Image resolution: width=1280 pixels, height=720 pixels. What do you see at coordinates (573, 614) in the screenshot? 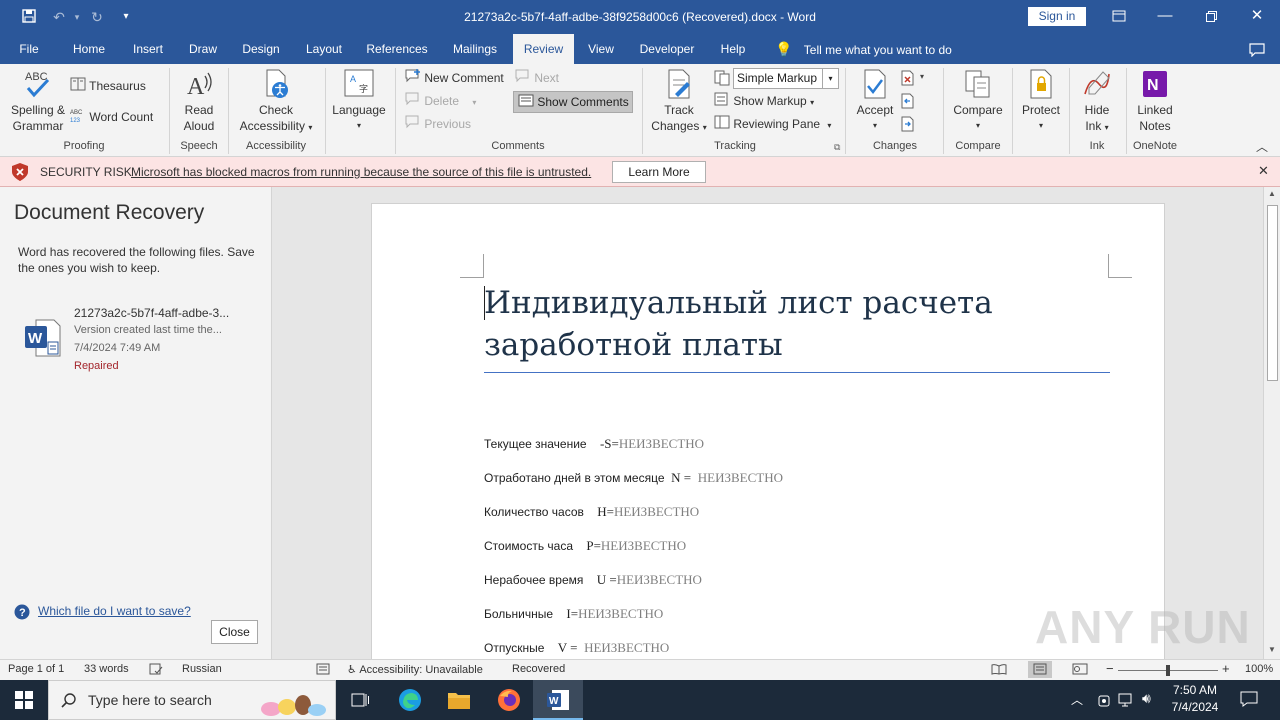
I see `field-sick-leave: Больничные I=НЕИЗВЕСТНО` at bounding box center [573, 614].